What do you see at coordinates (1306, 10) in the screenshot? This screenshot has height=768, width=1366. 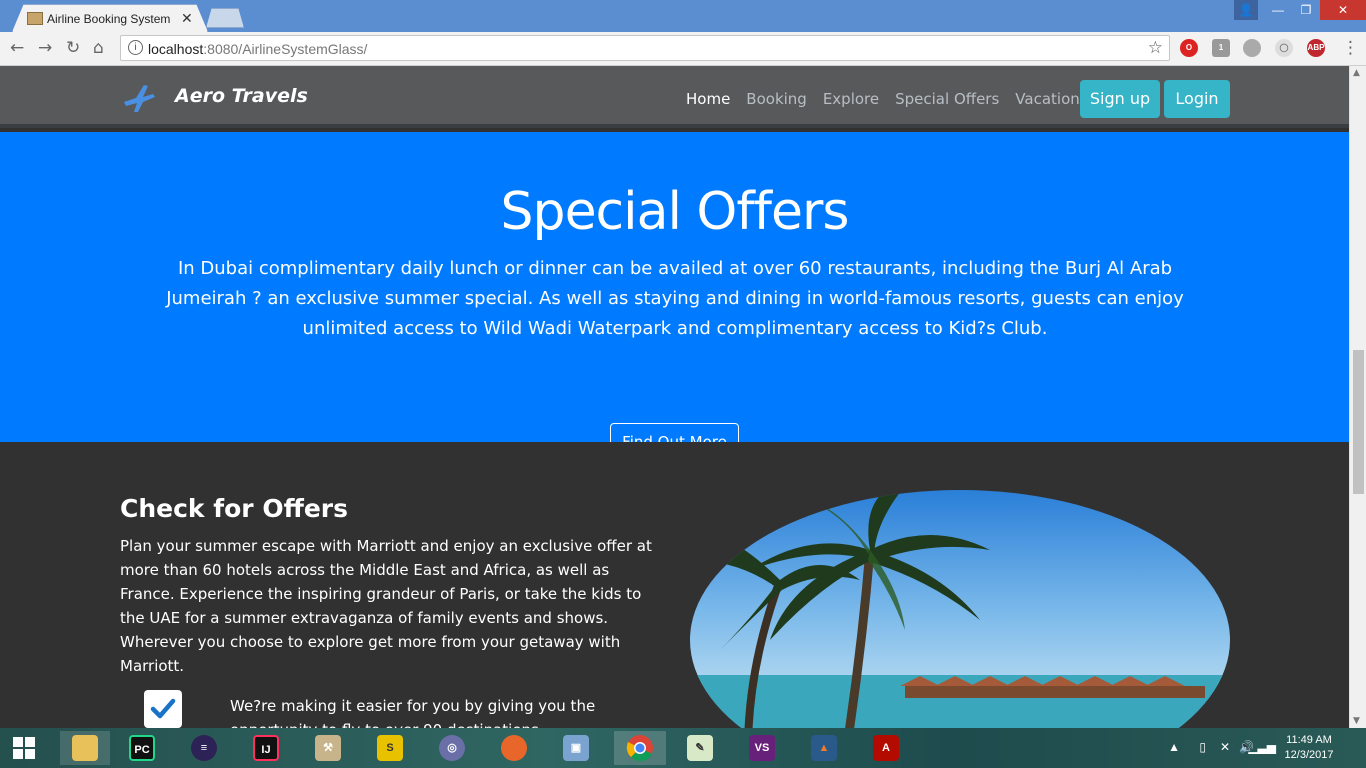 I see `restore-icon: ❐` at bounding box center [1306, 10].